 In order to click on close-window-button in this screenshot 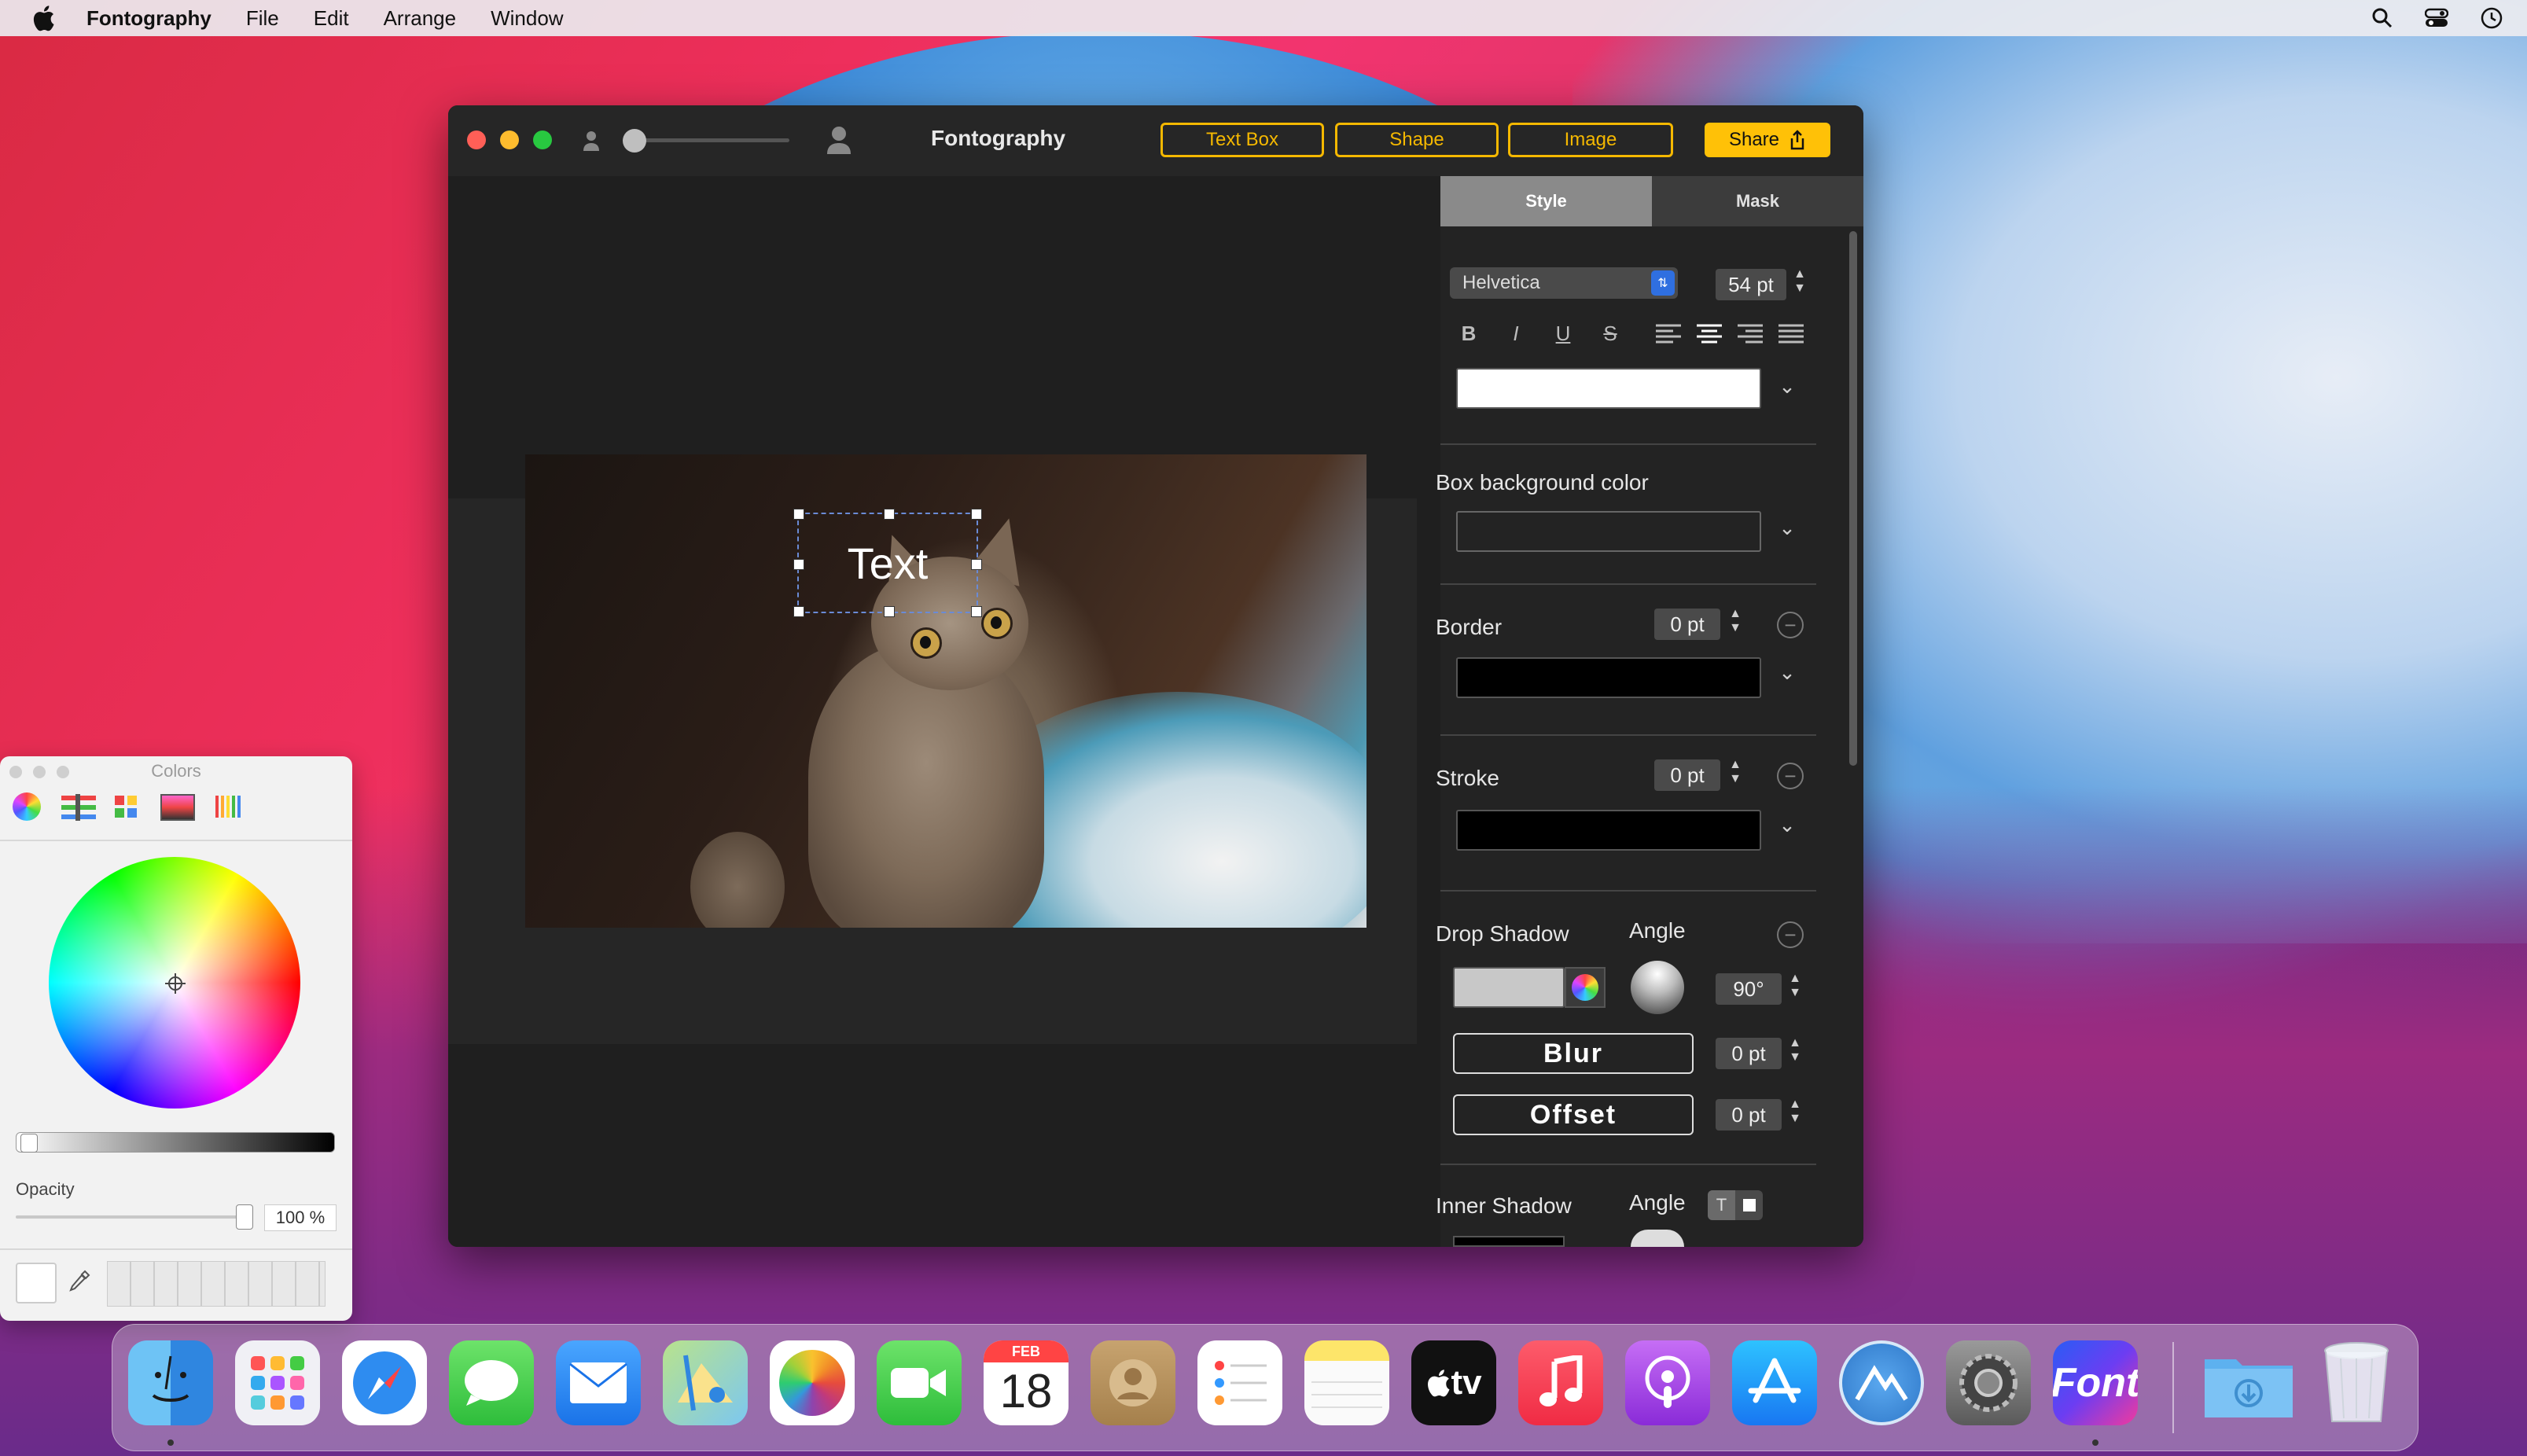, I will do `click(476, 140)`.